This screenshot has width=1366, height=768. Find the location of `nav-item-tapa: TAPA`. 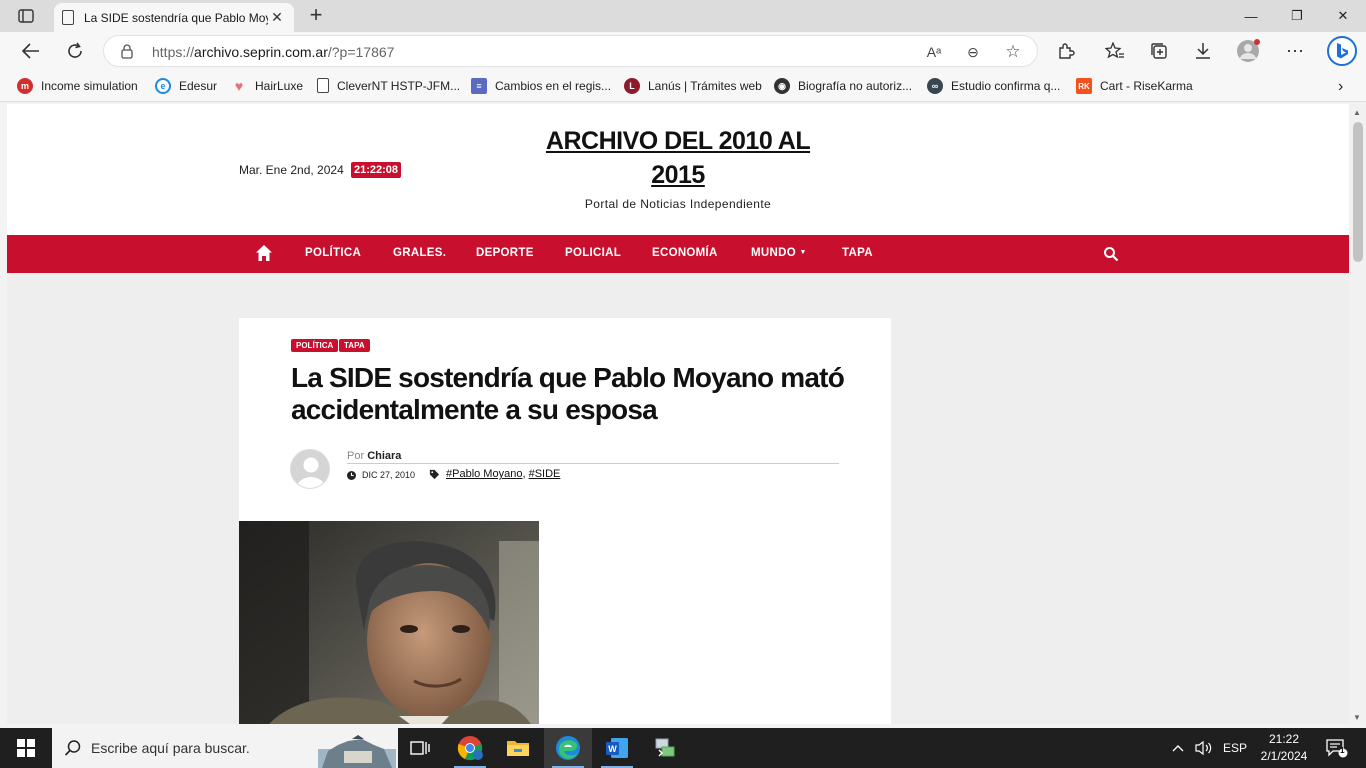

nav-item-tapa: TAPA is located at coordinates (857, 253).